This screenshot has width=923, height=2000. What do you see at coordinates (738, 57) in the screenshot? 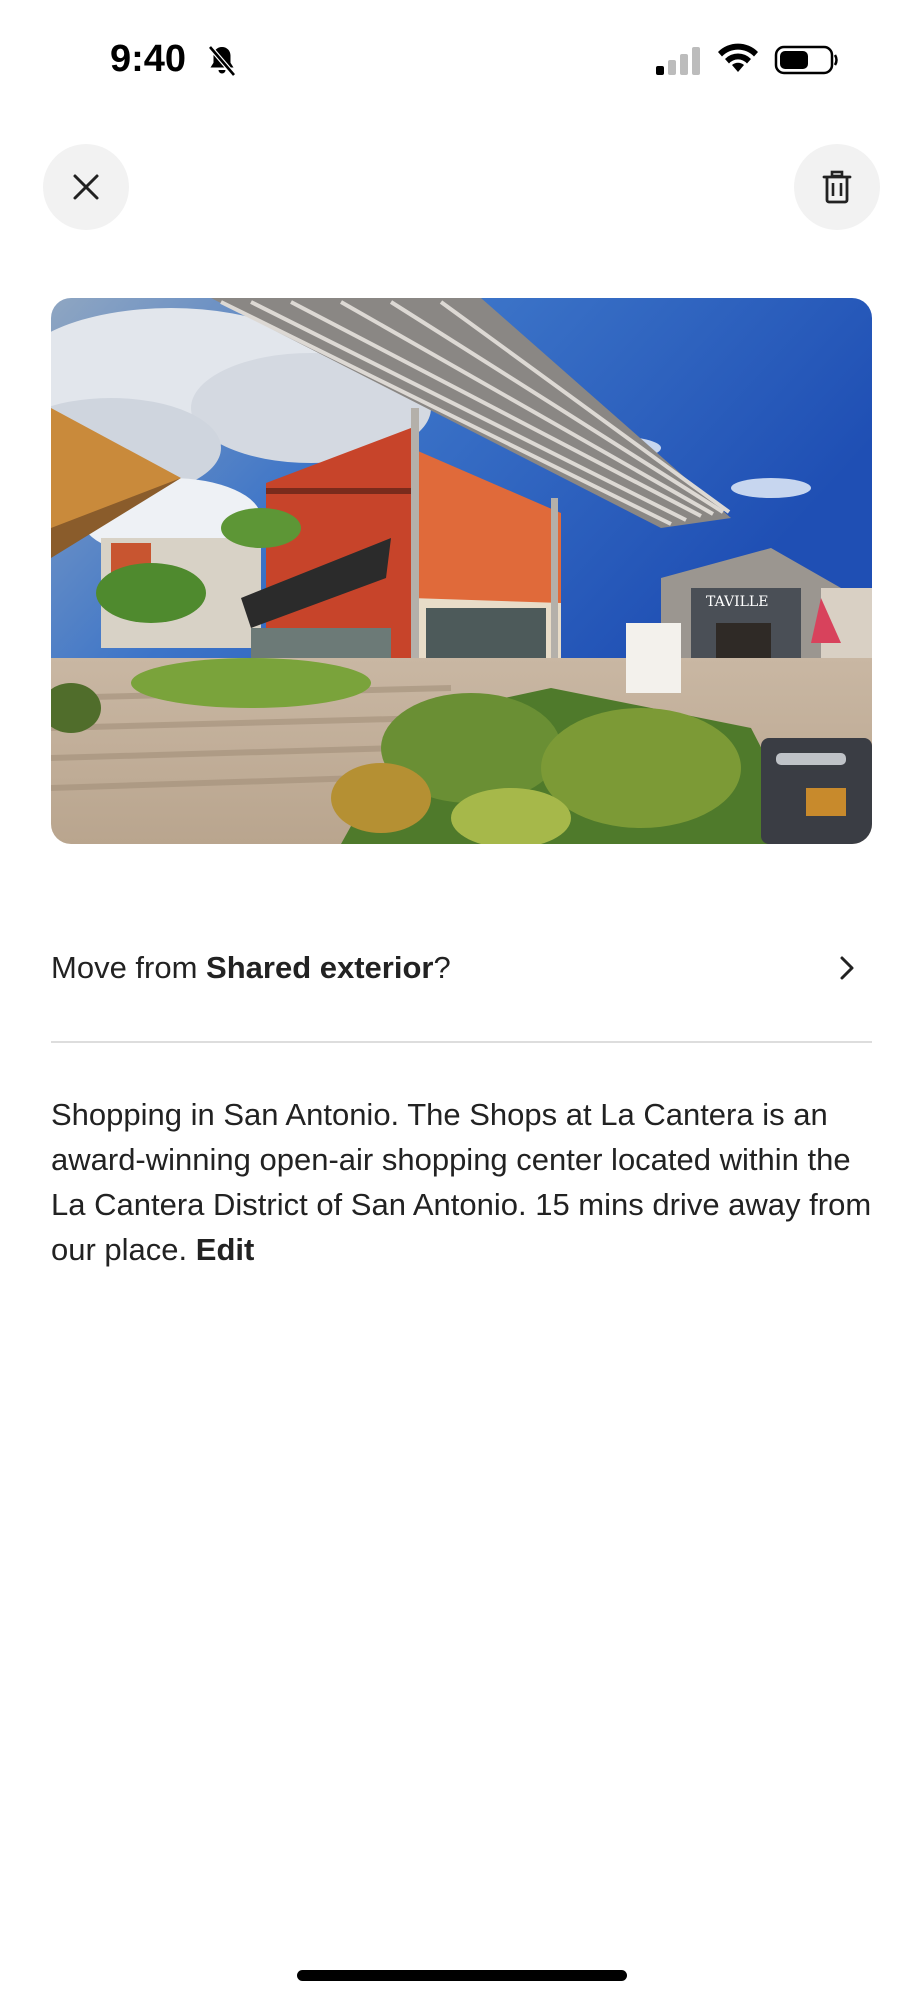
I see `wifi-icon` at bounding box center [738, 57].